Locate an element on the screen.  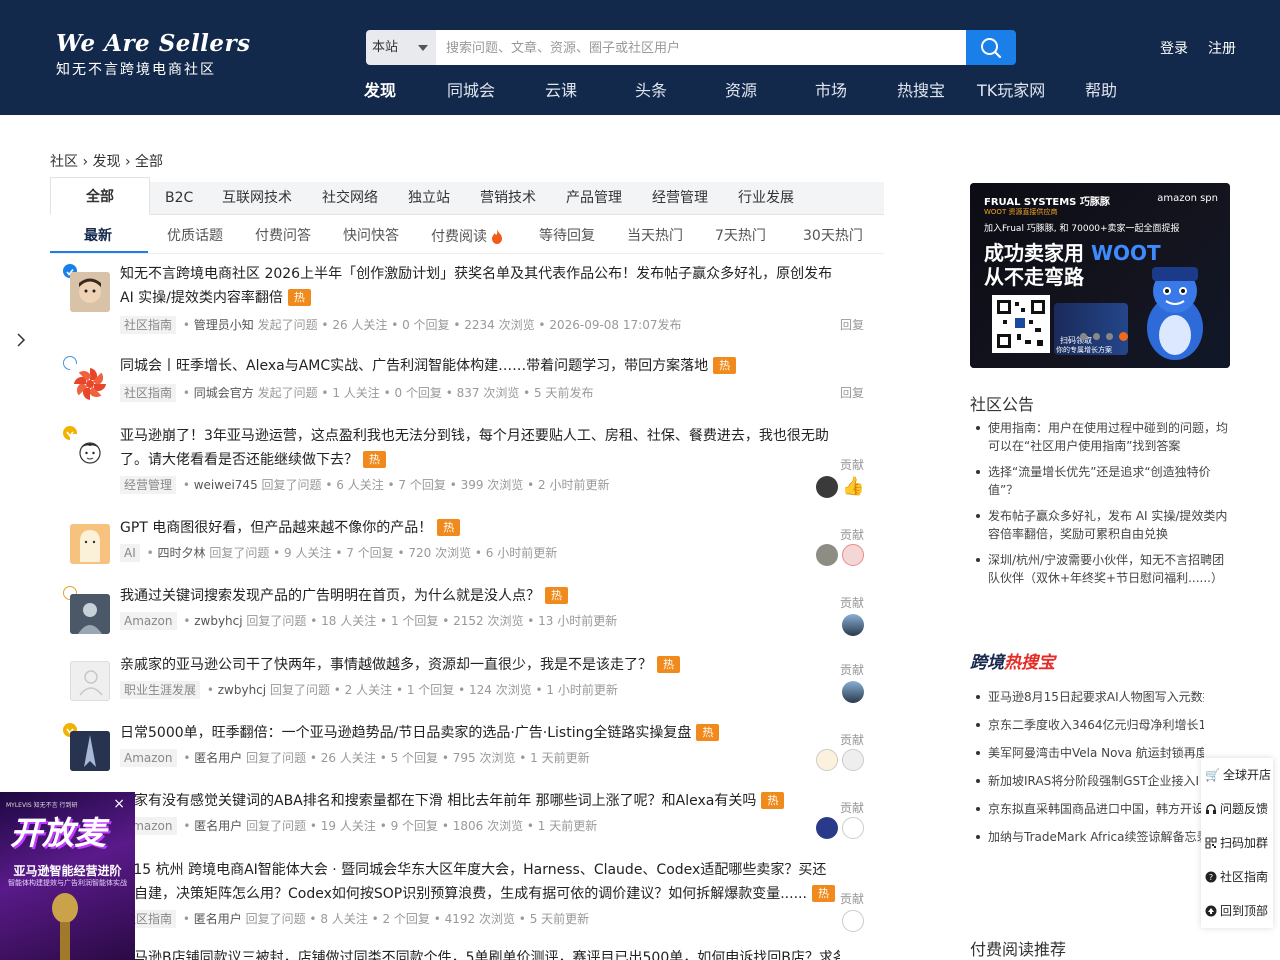
feedback-button: 问题反馈 is located at coordinates (1237, 809).